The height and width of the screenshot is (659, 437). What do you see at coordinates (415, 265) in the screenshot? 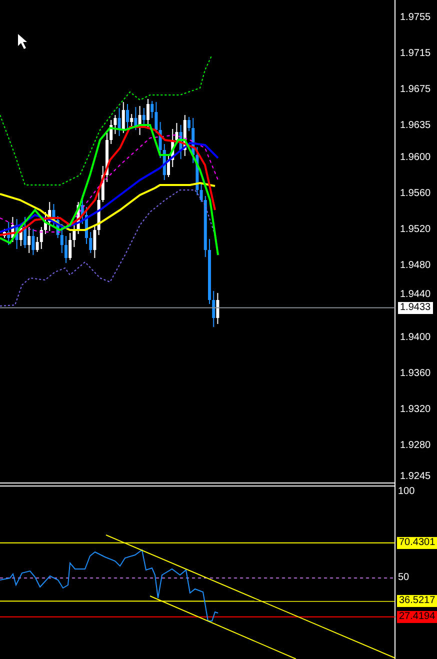
I see `price-label: 1.9480` at bounding box center [415, 265].